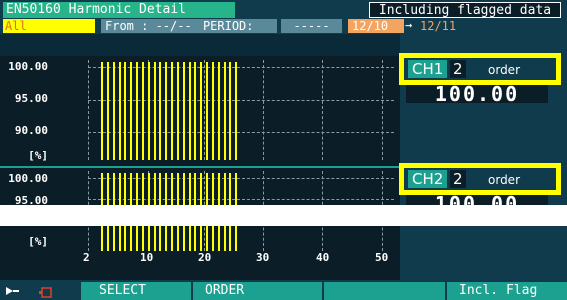 This screenshot has width=567, height=300. What do you see at coordinates (31, 130) in the screenshot?
I see `ch1-y-tick-90: 90.00` at bounding box center [31, 130].